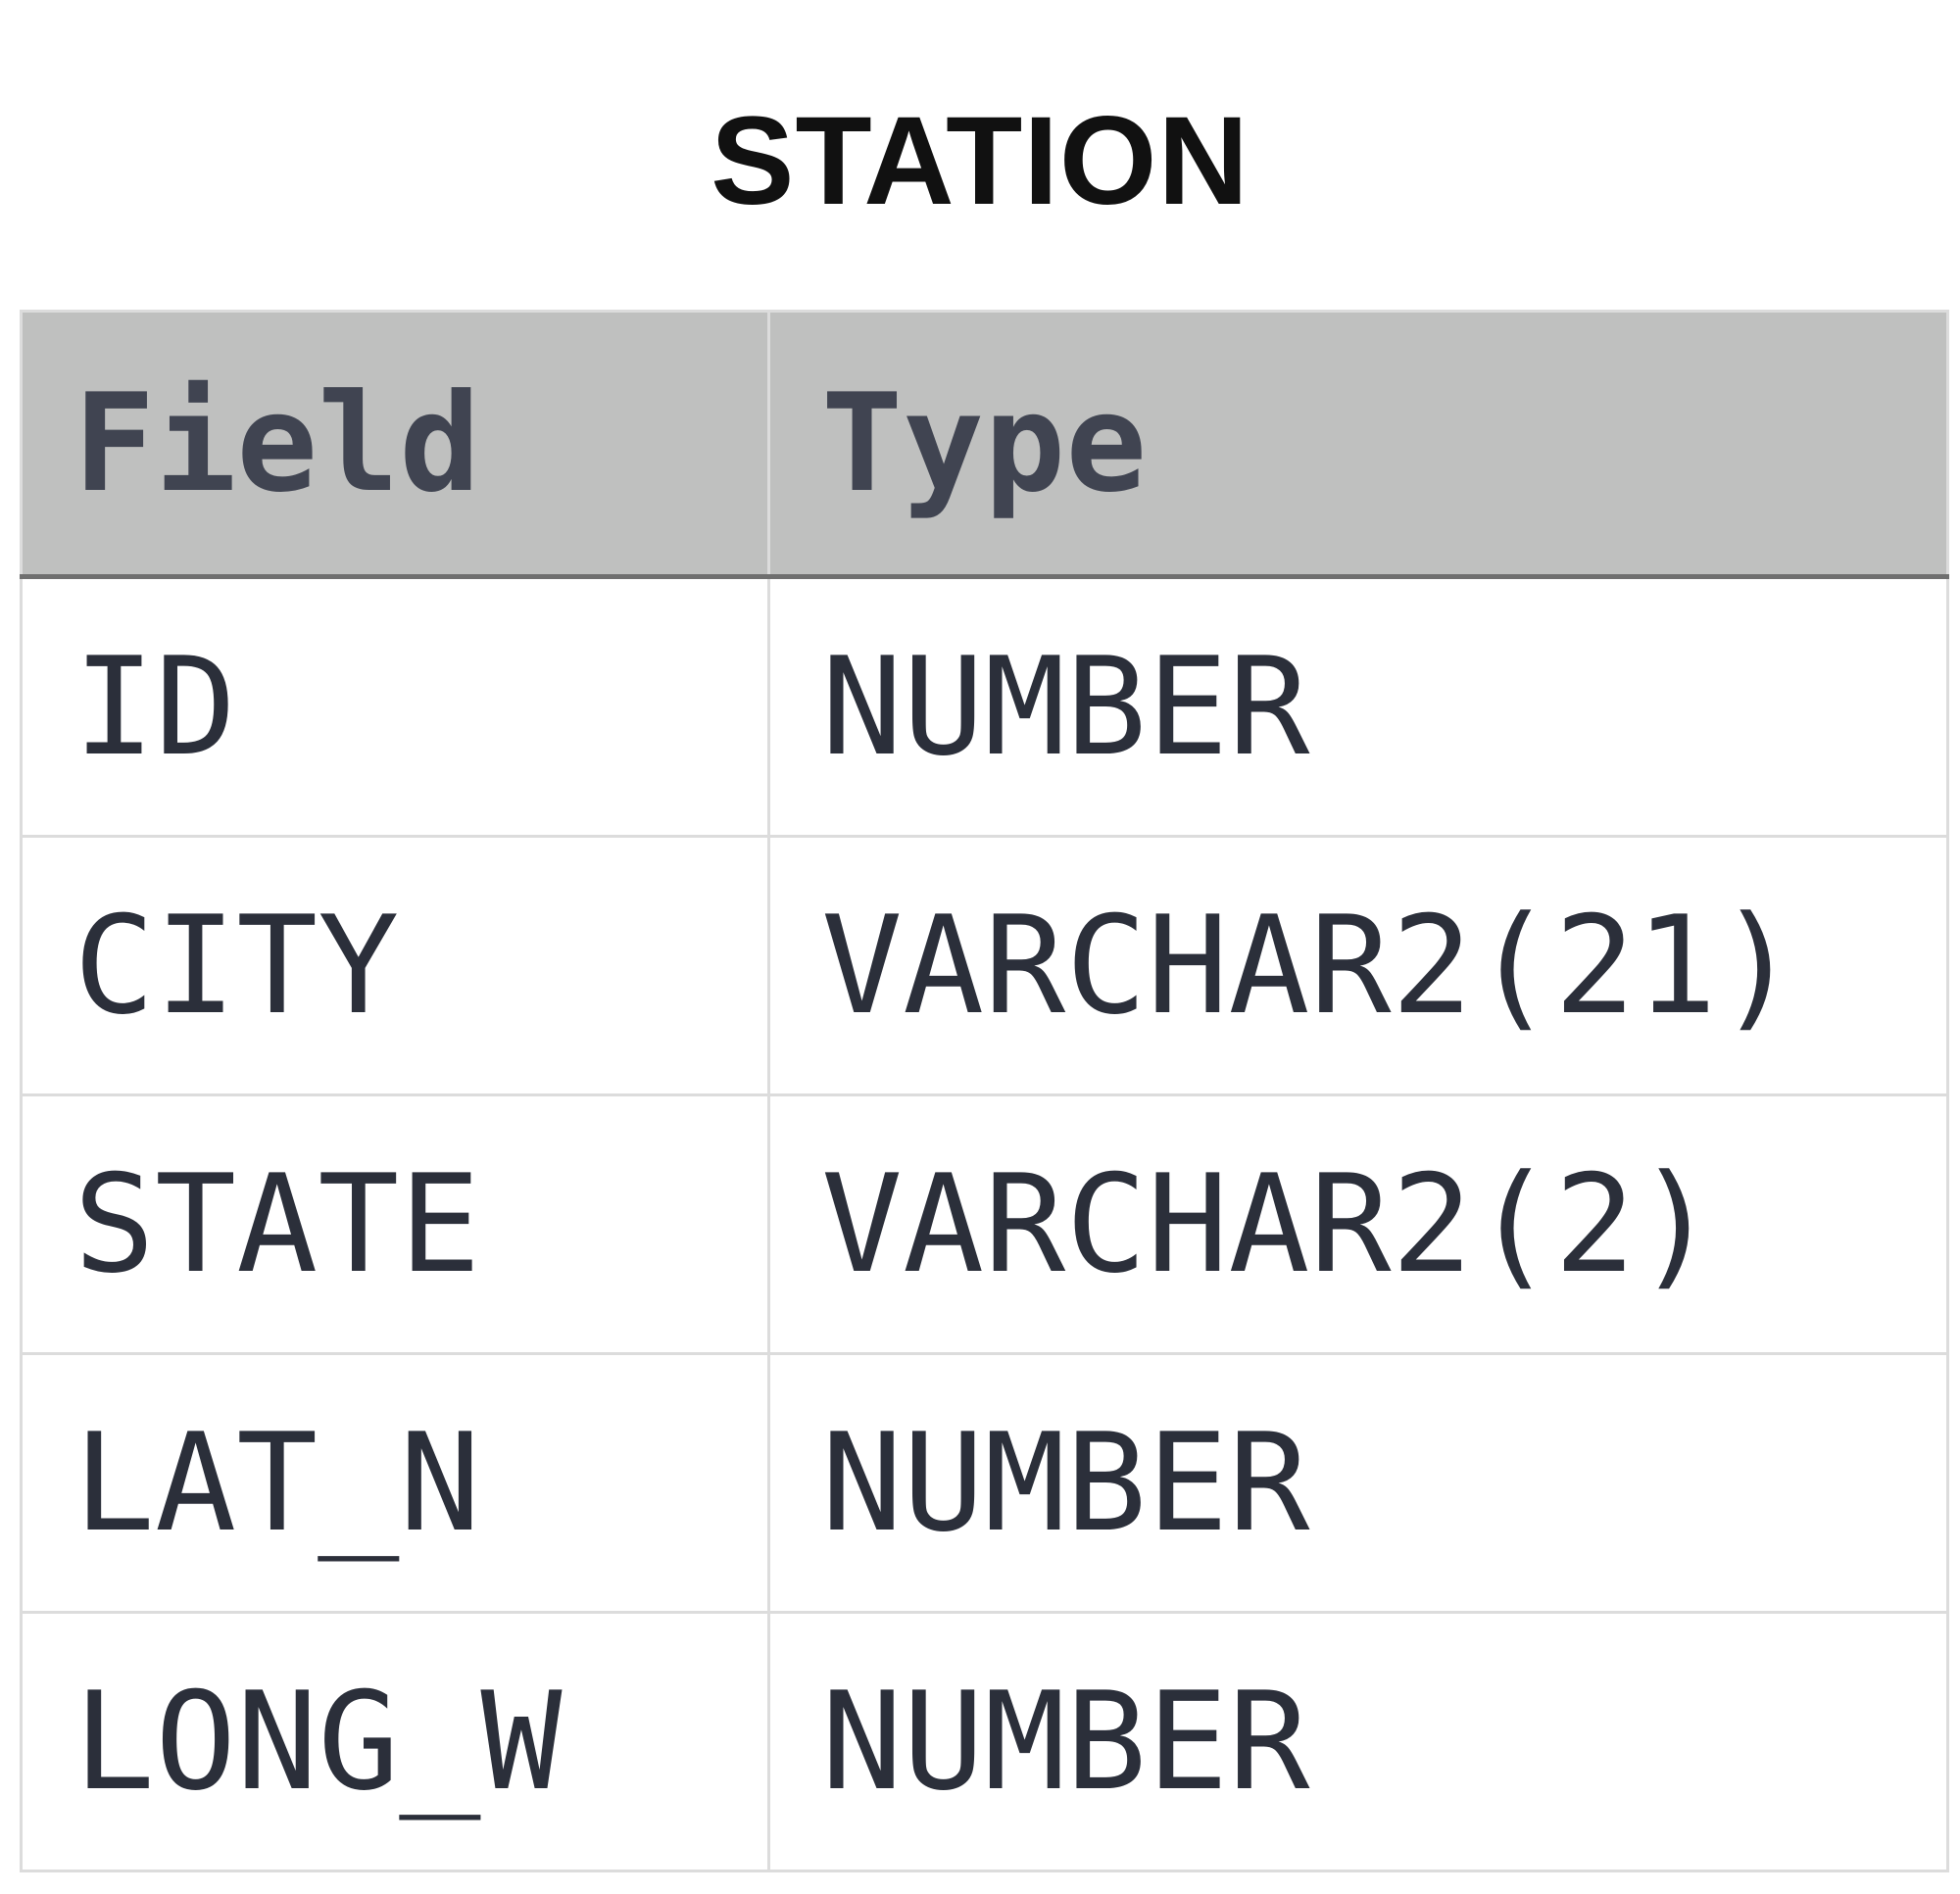 Image resolution: width=1960 pixels, height=1894 pixels. What do you see at coordinates (1358, 444) in the screenshot?
I see `header-type: Type` at bounding box center [1358, 444].